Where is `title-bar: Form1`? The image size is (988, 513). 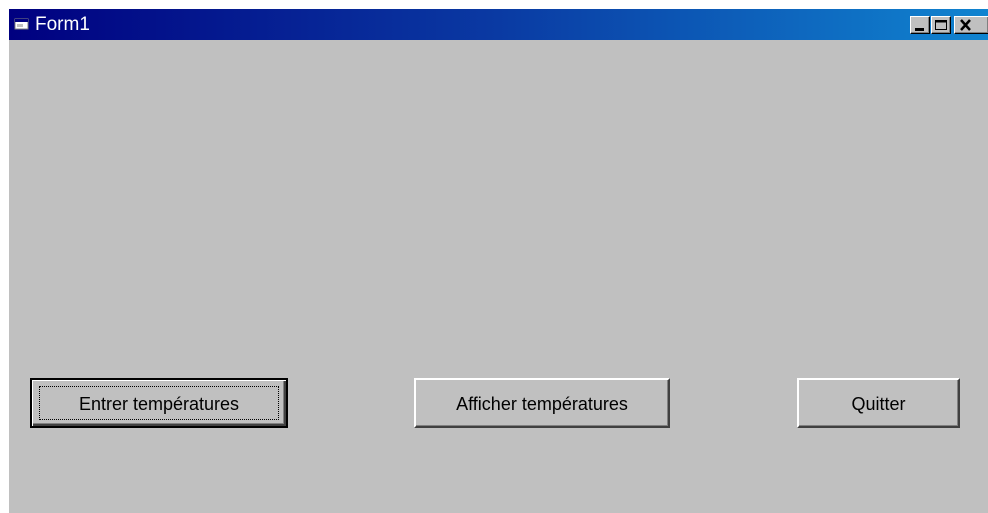
title-bar: Form1 is located at coordinates (498, 24).